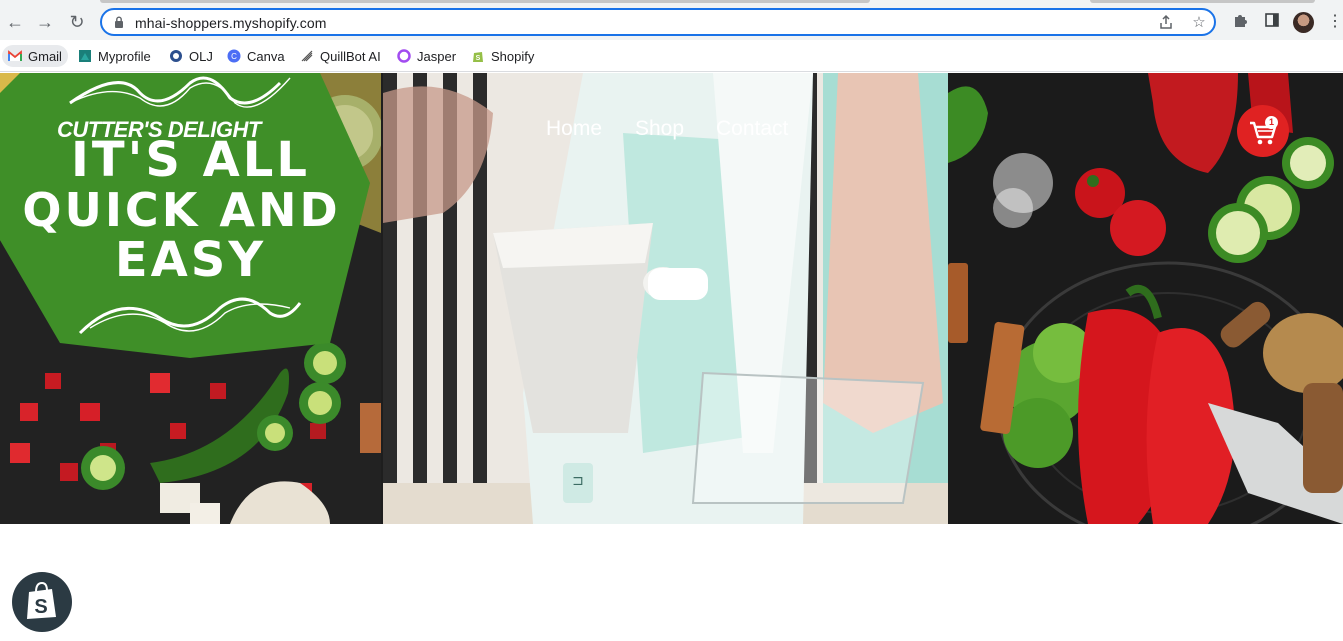  Describe the element at coordinates (404, 56) in the screenshot. I see `jasper-icon` at that location.